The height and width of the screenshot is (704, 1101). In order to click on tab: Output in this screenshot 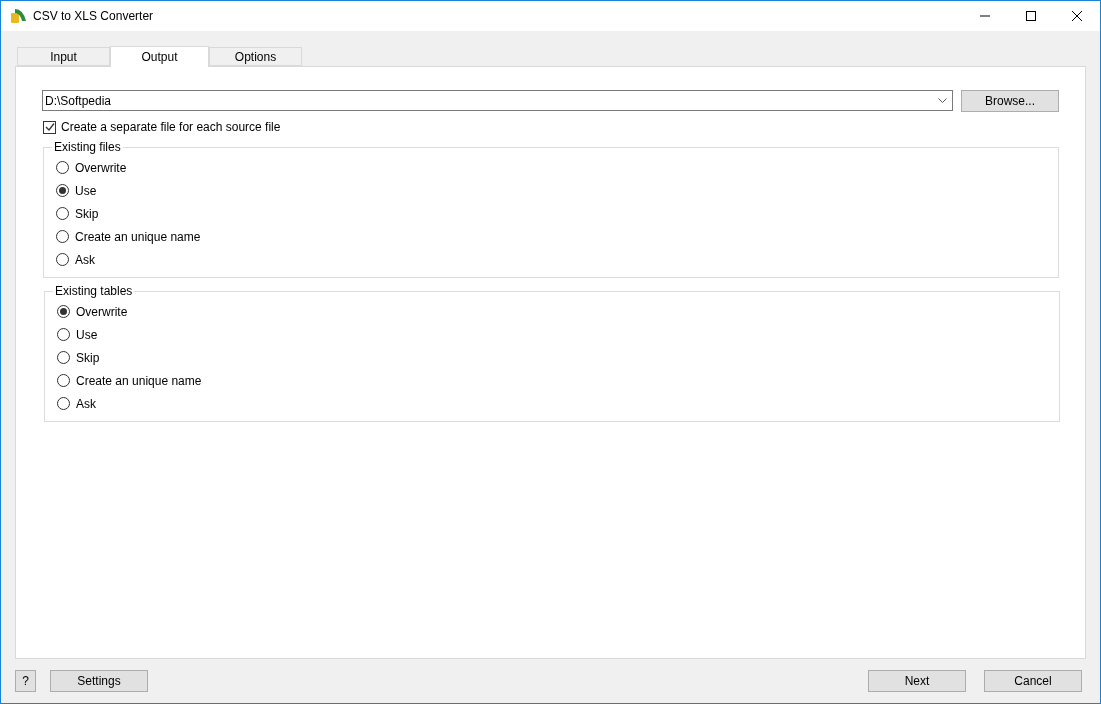, I will do `click(159, 56)`.